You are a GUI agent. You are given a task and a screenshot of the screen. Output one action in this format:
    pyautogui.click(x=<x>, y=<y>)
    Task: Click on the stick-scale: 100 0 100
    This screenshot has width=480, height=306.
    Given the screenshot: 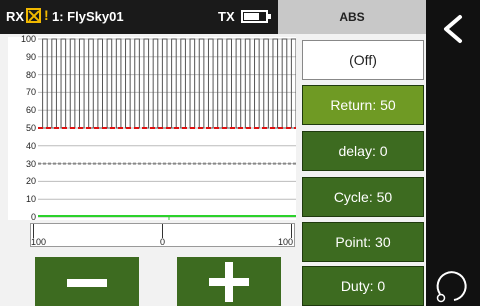 What is the action you would take?
    pyautogui.click(x=162, y=235)
    